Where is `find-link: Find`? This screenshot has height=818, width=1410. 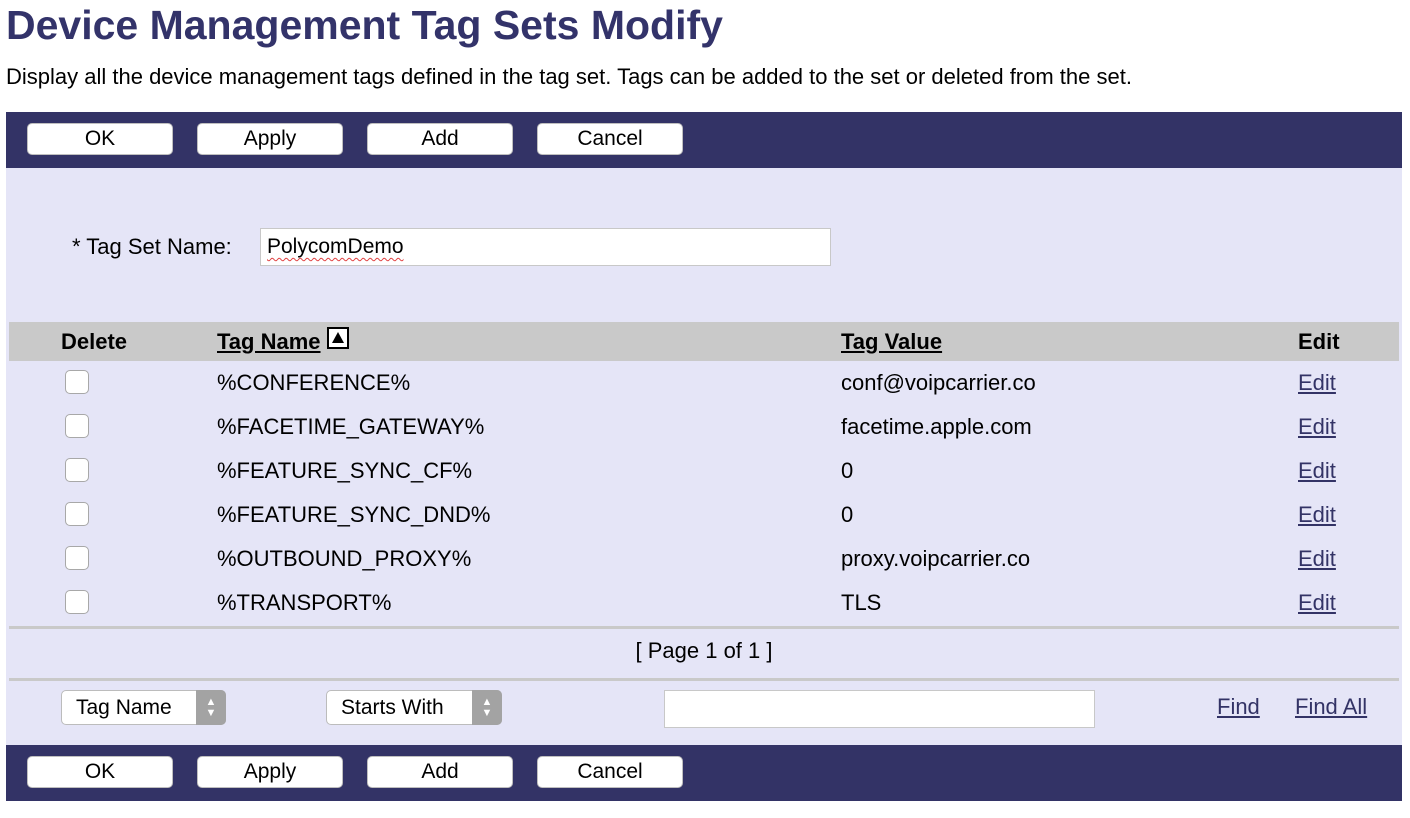 find-link: Find is located at coordinates (1238, 707).